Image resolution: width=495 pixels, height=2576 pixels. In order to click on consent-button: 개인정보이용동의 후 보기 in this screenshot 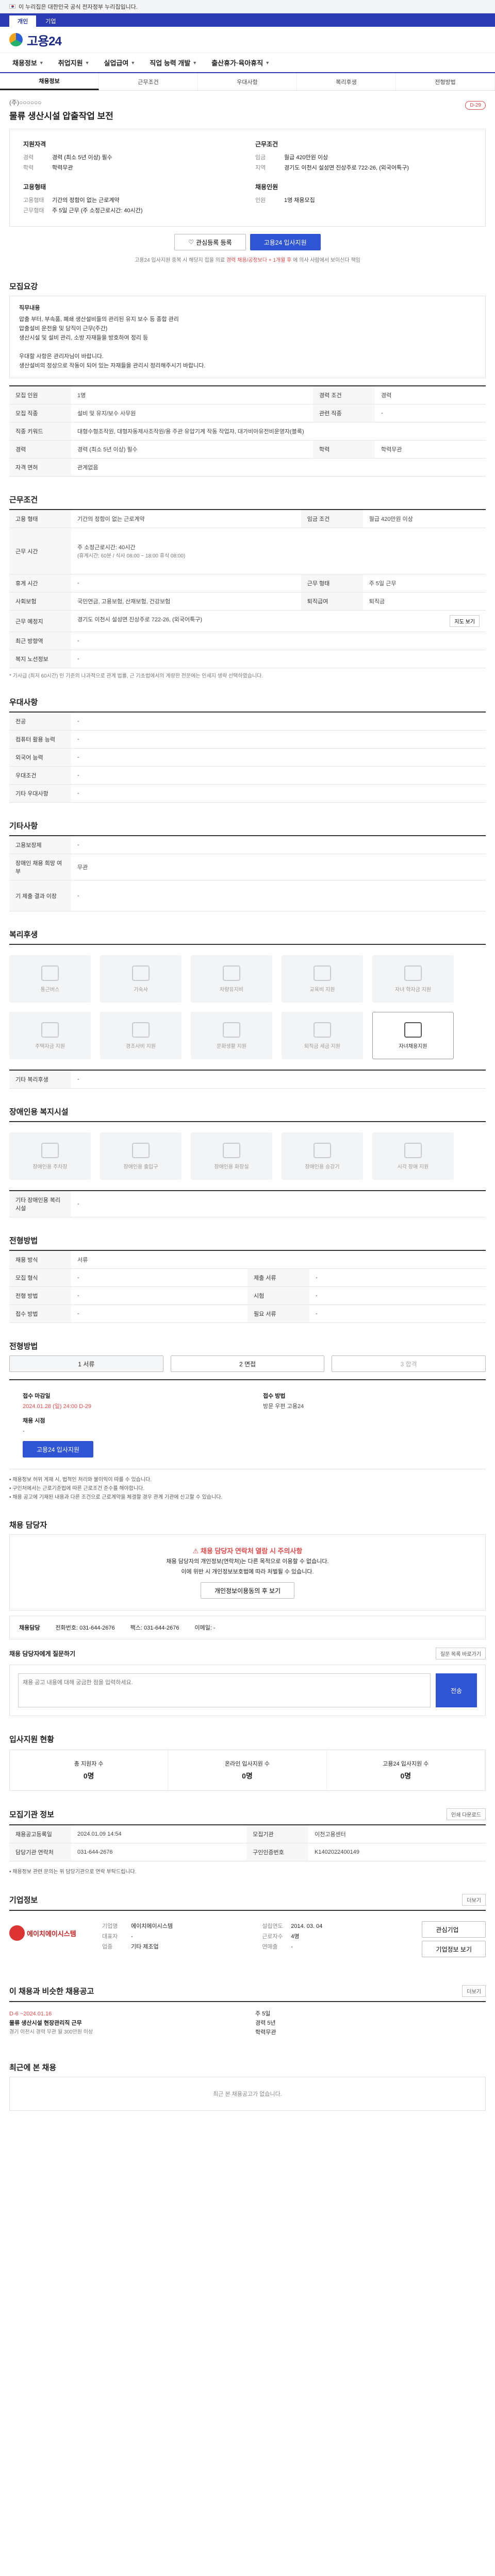, I will do `click(247, 1590)`.